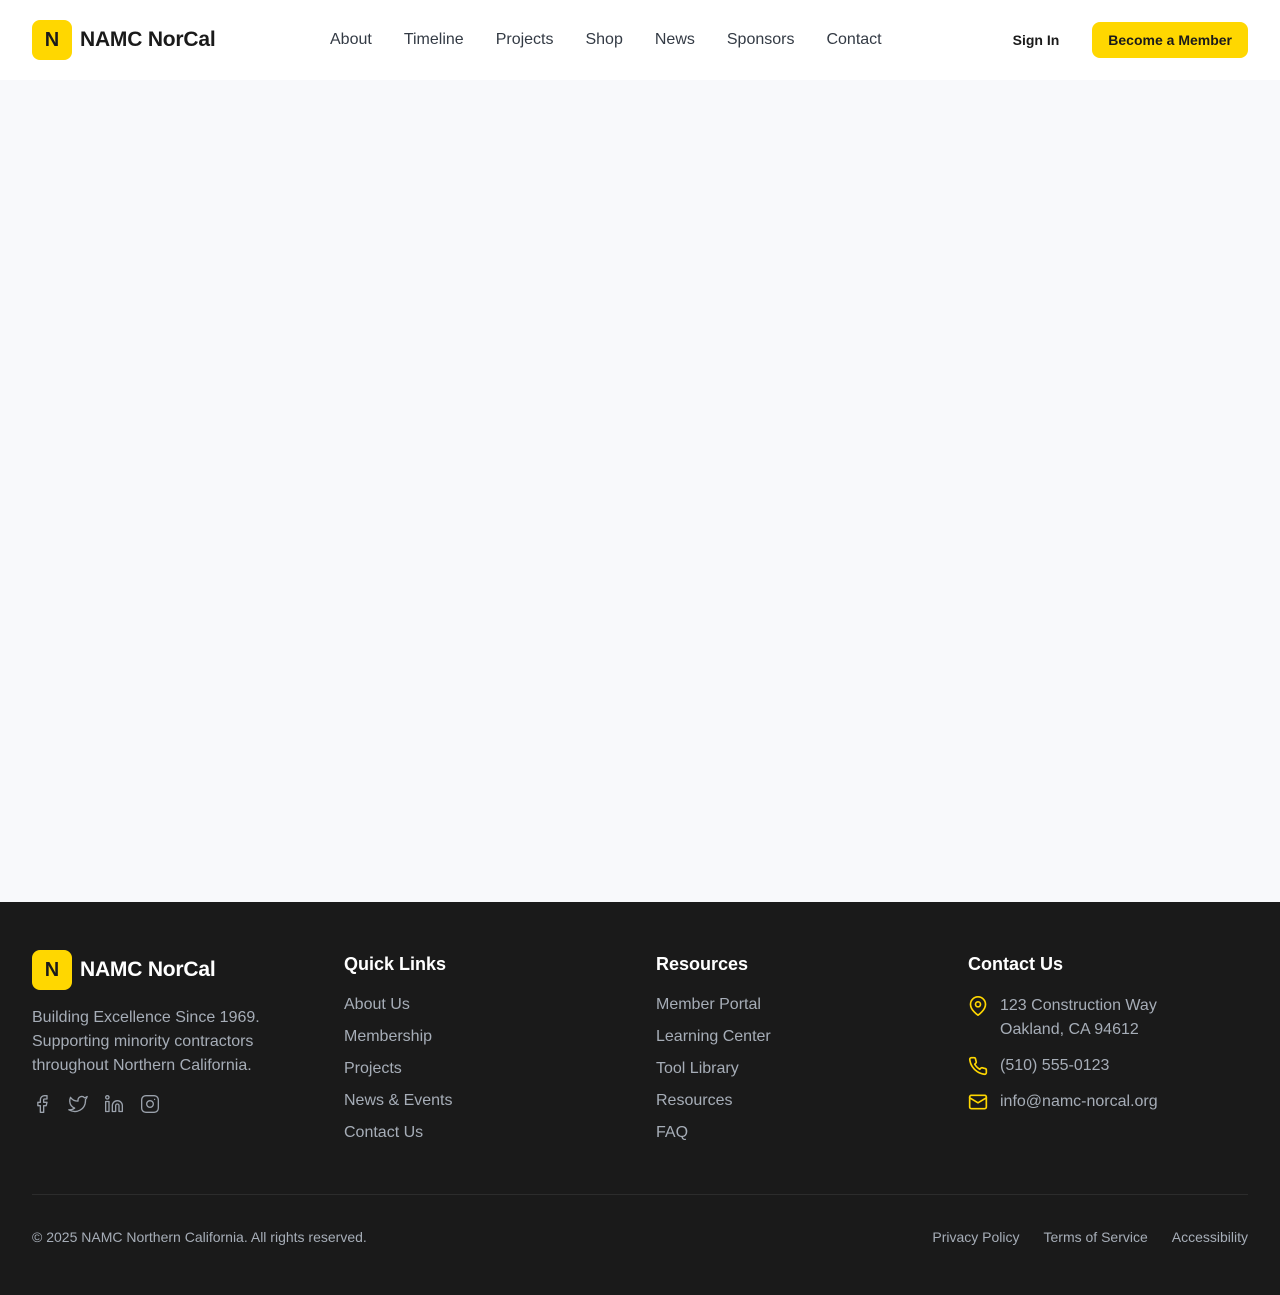 This screenshot has width=1280, height=1295. What do you see at coordinates (1069, 1029) in the screenshot?
I see `address-line-2: Oakland, CA 94612` at bounding box center [1069, 1029].